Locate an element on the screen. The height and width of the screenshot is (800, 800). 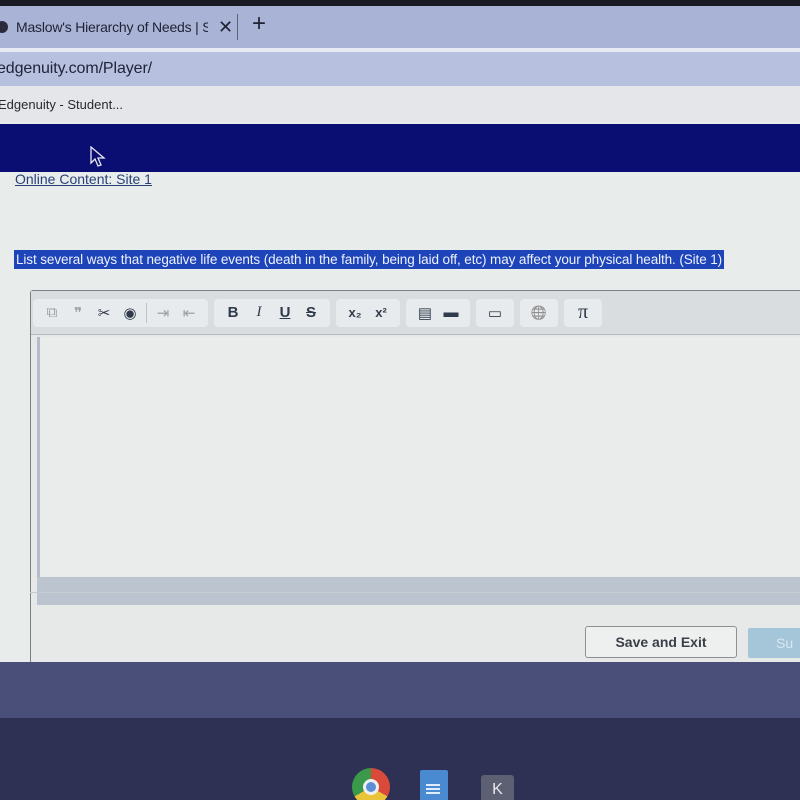
docs-lines is located at coordinates (433, 785).